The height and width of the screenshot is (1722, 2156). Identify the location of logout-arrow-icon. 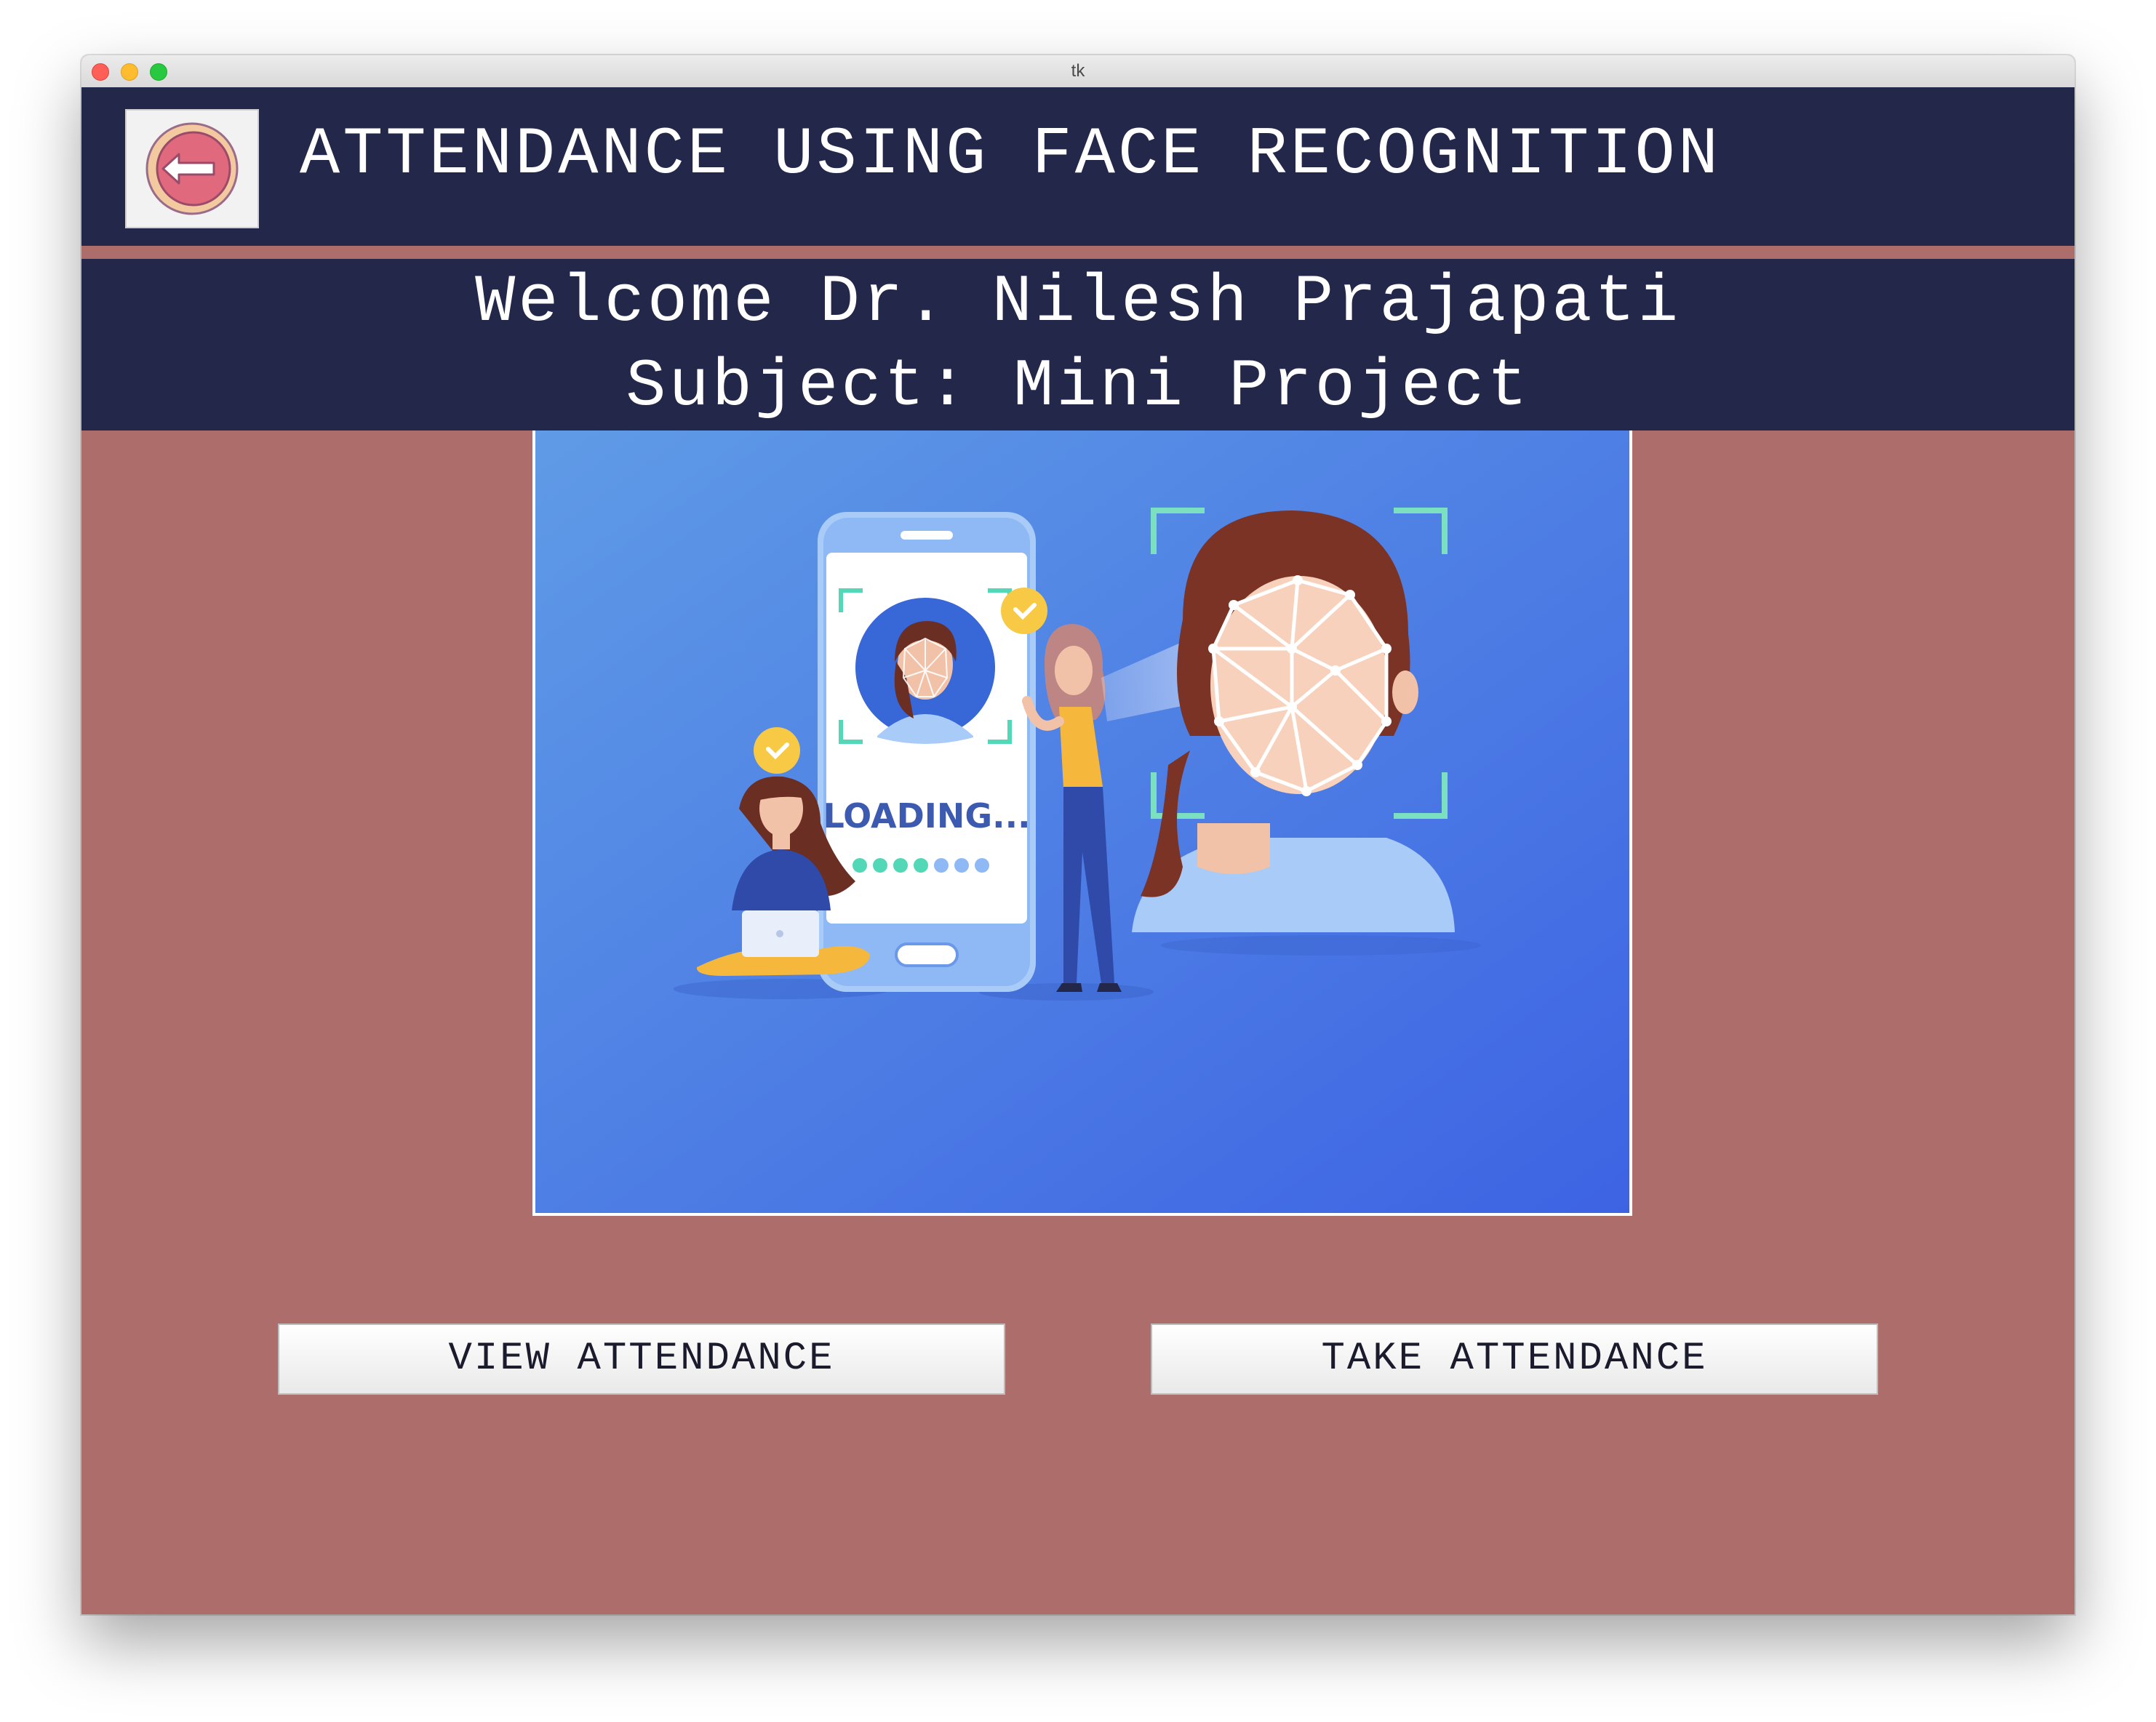
(192, 168).